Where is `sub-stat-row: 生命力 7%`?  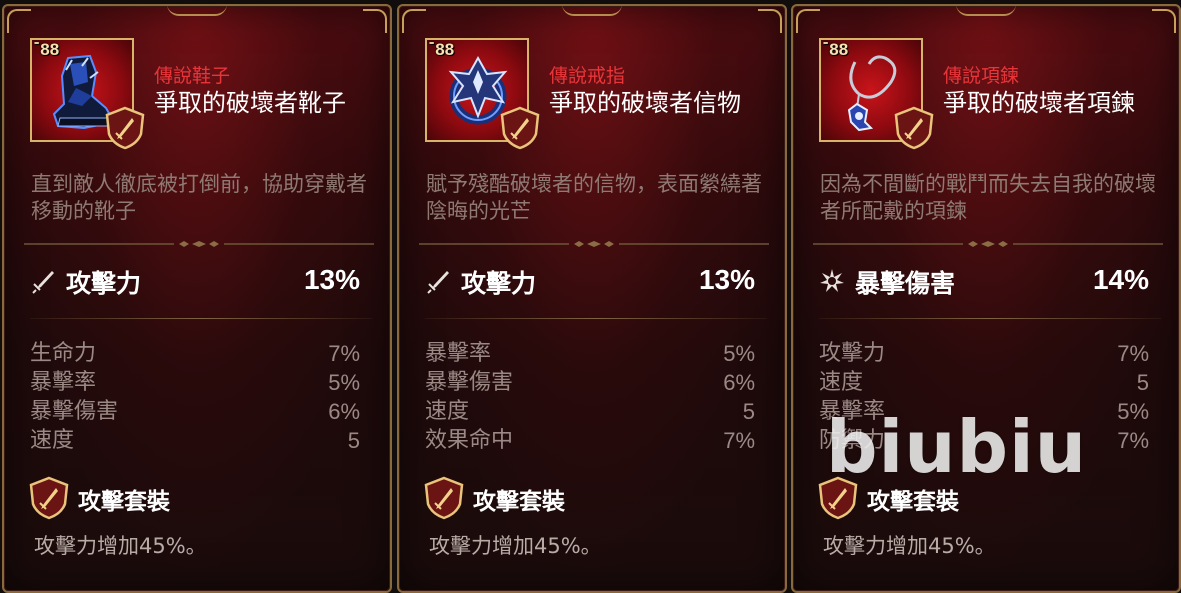 sub-stat-row: 生命力 7% is located at coordinates (195, 353).